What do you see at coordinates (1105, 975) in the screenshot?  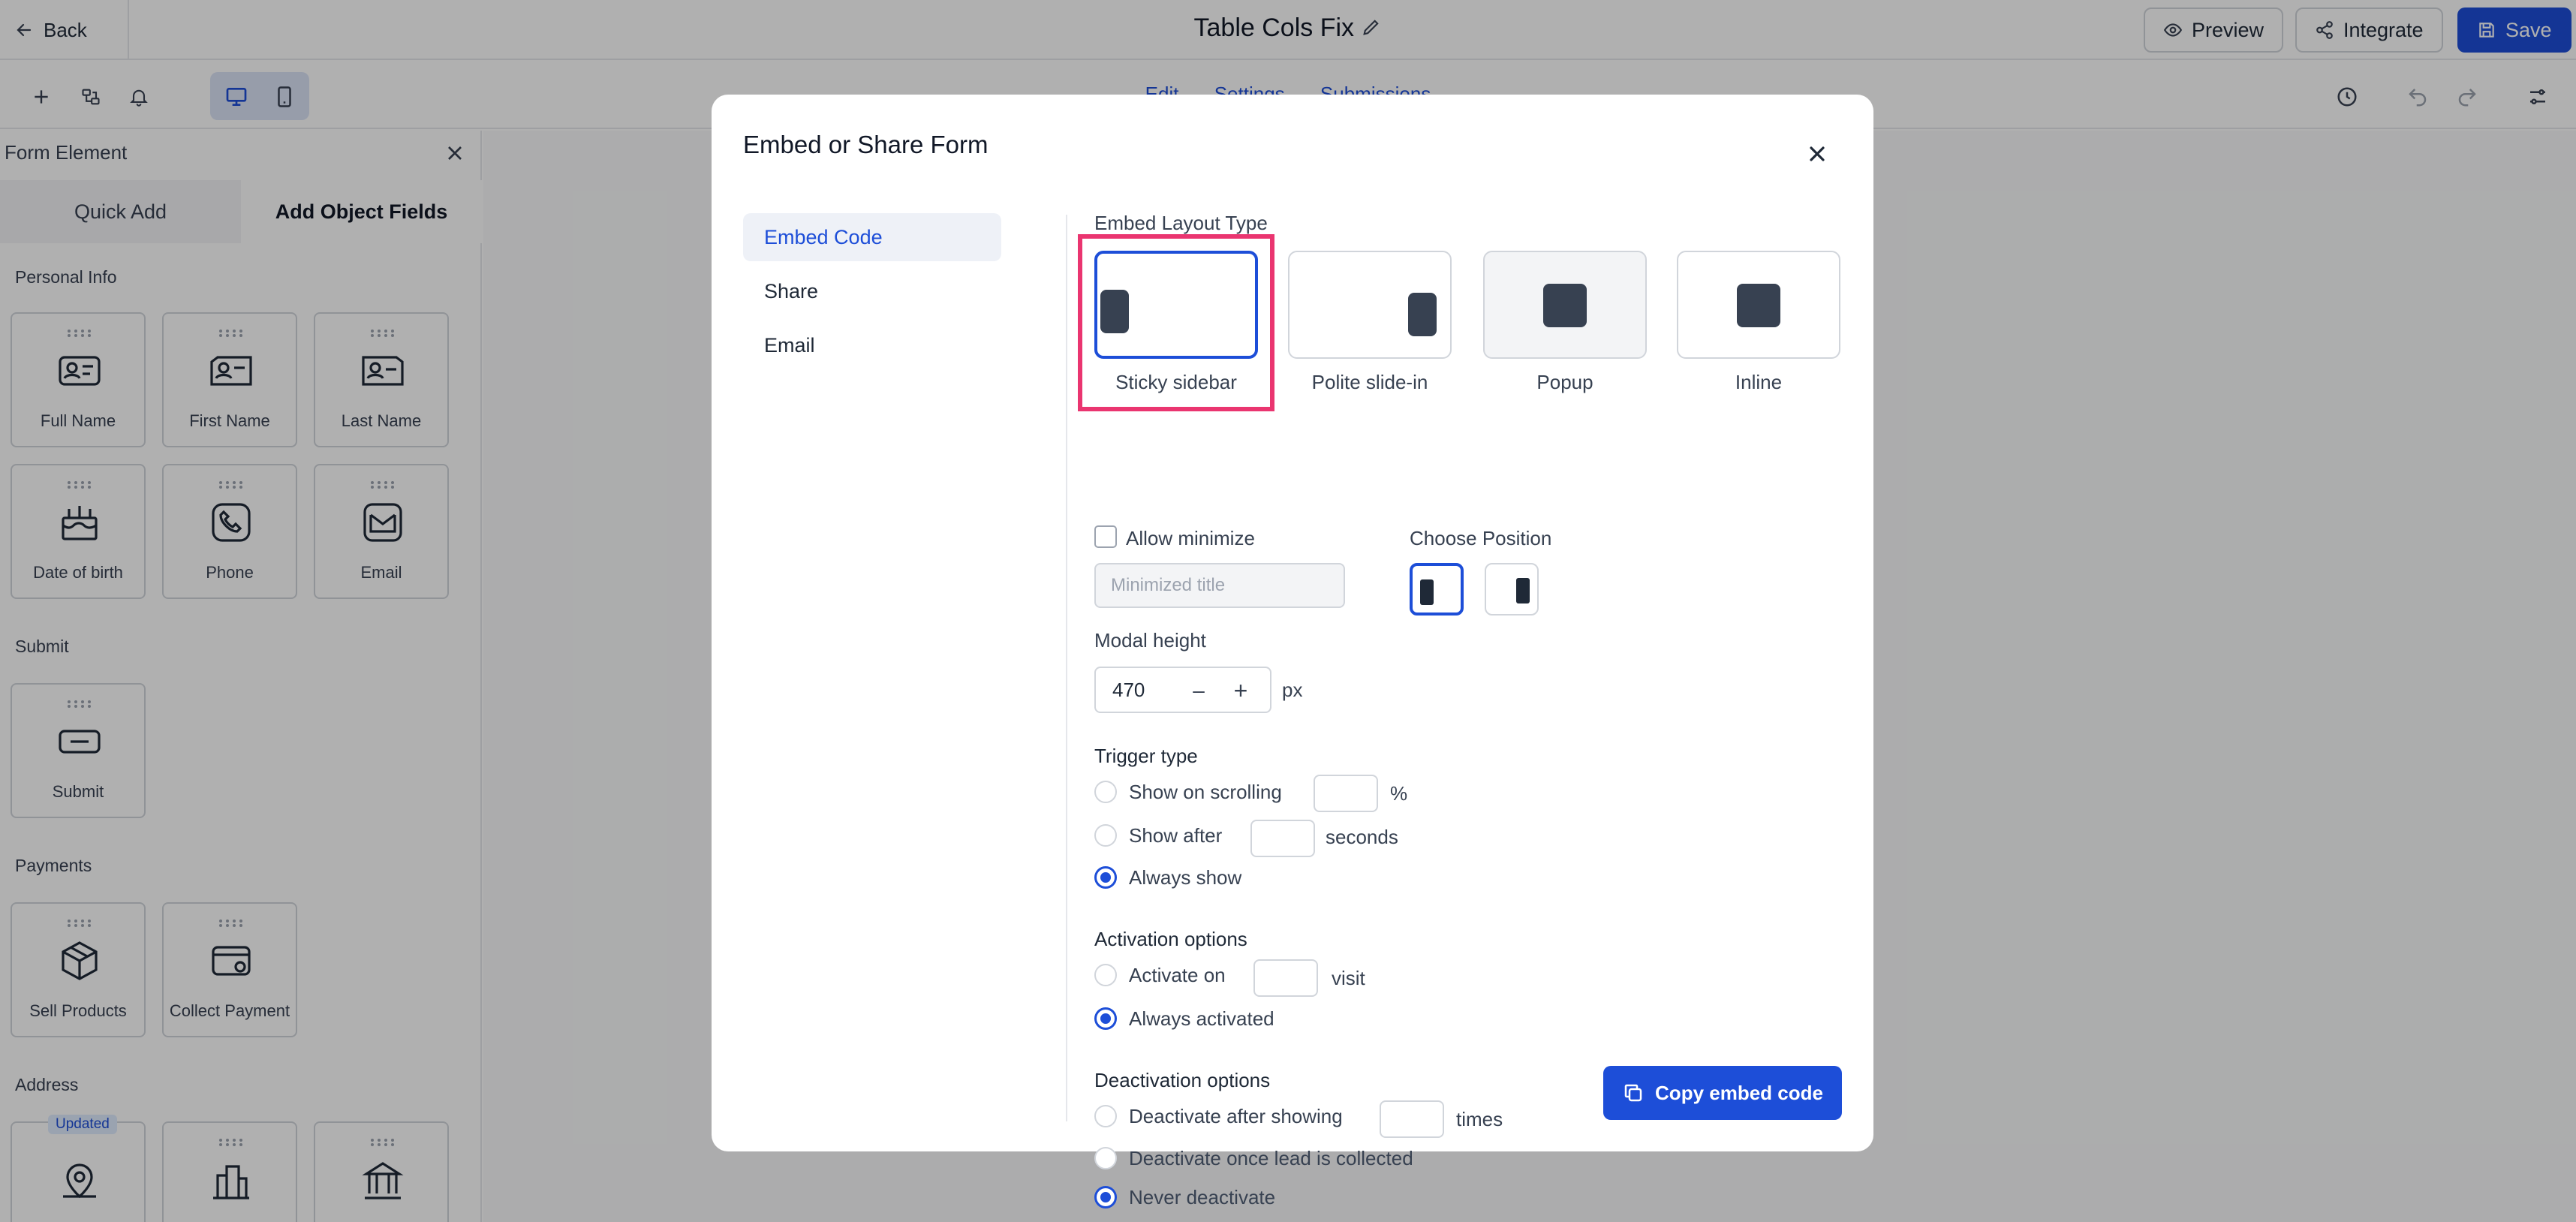 I see `activate-on-radio` at bounding box center [1105, 975].